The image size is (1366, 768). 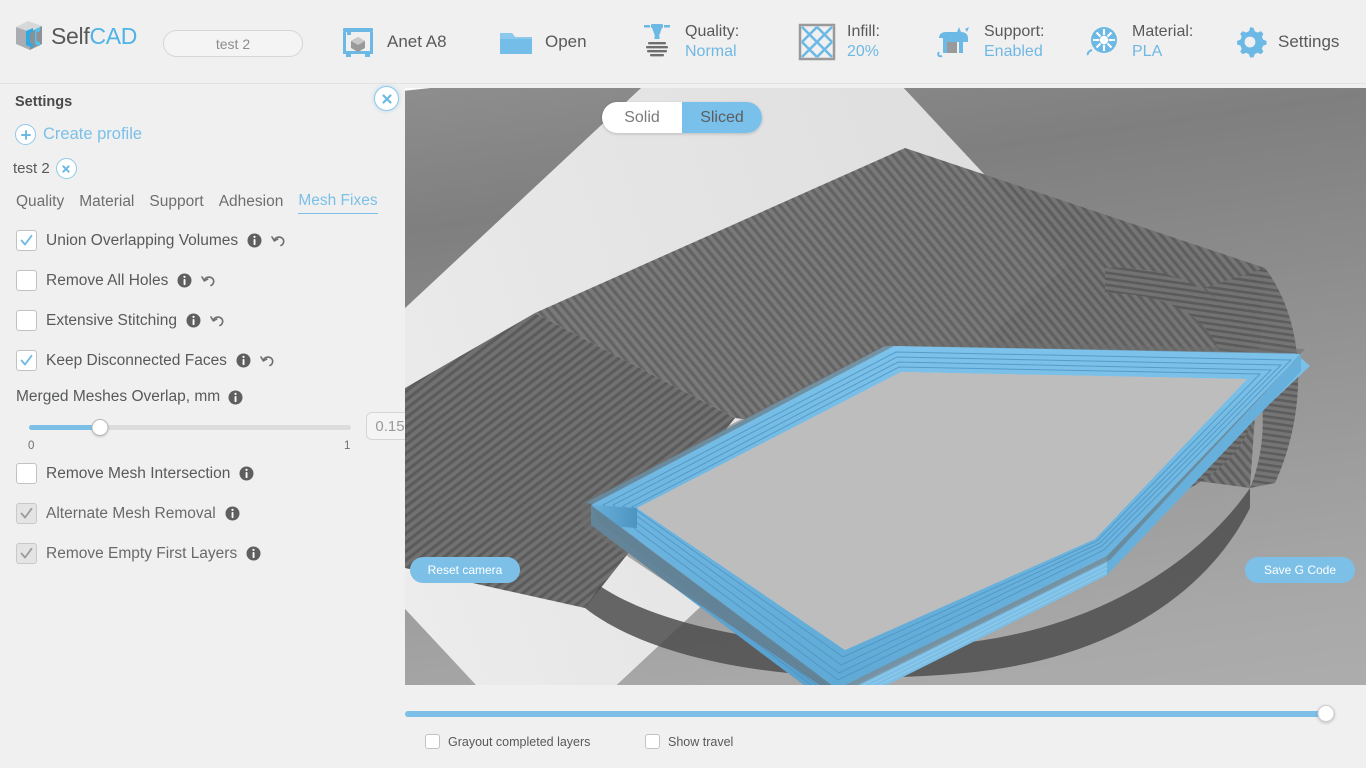 I want to click on toolbar-item-quality: Quality: Normal, so click(x=689, y=42).